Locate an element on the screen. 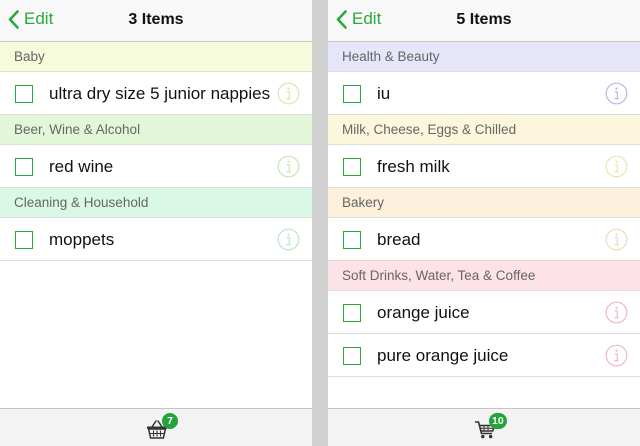 This screenshot has width=640, height=446. list-item: ultra dry size 5 junior nappies is located at coordinates (156, 93).